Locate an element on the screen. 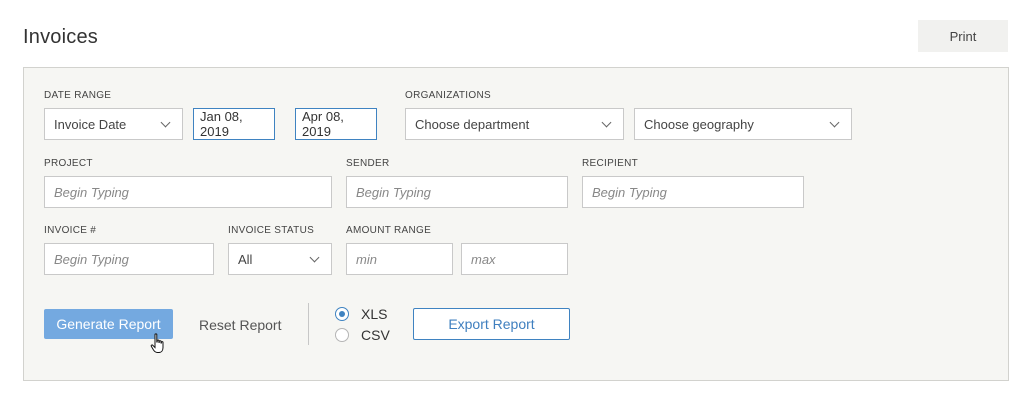  invoice-number-input is located at coordinates (129, 259).